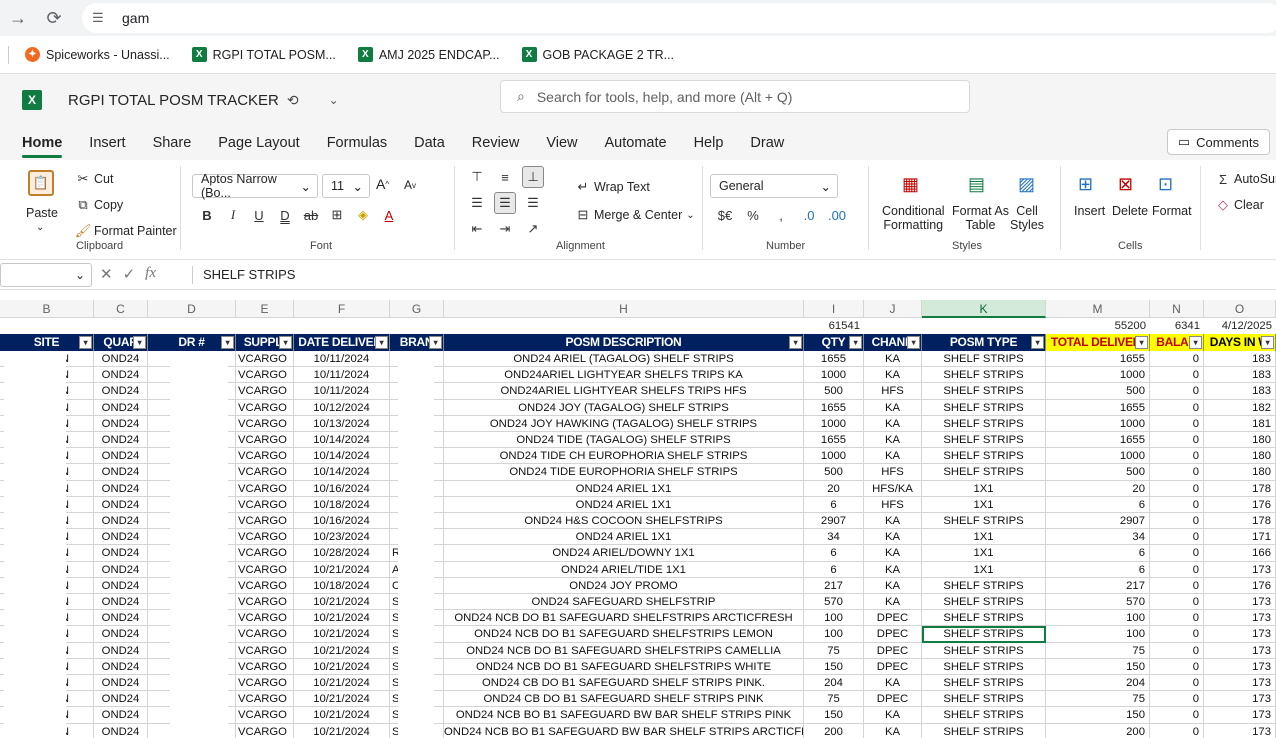  I want to click on column-header-C: C, so click(121, 309).